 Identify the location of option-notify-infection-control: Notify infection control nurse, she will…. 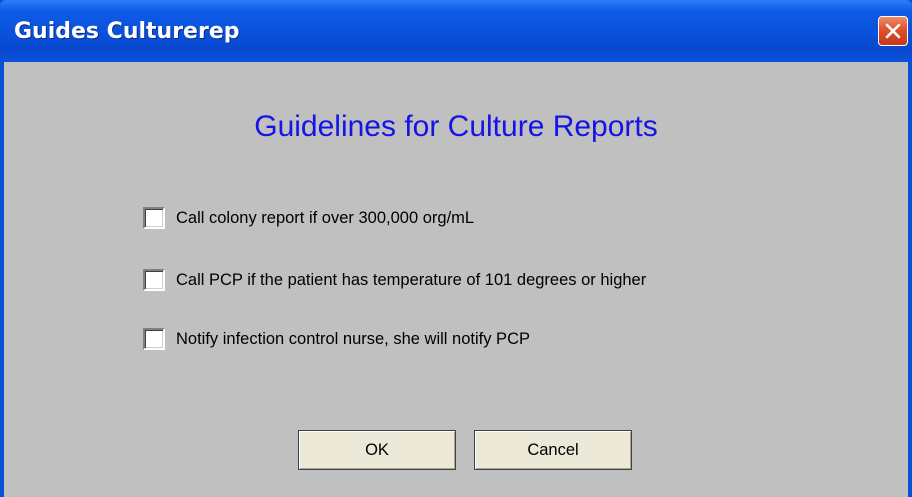
(336, 339).